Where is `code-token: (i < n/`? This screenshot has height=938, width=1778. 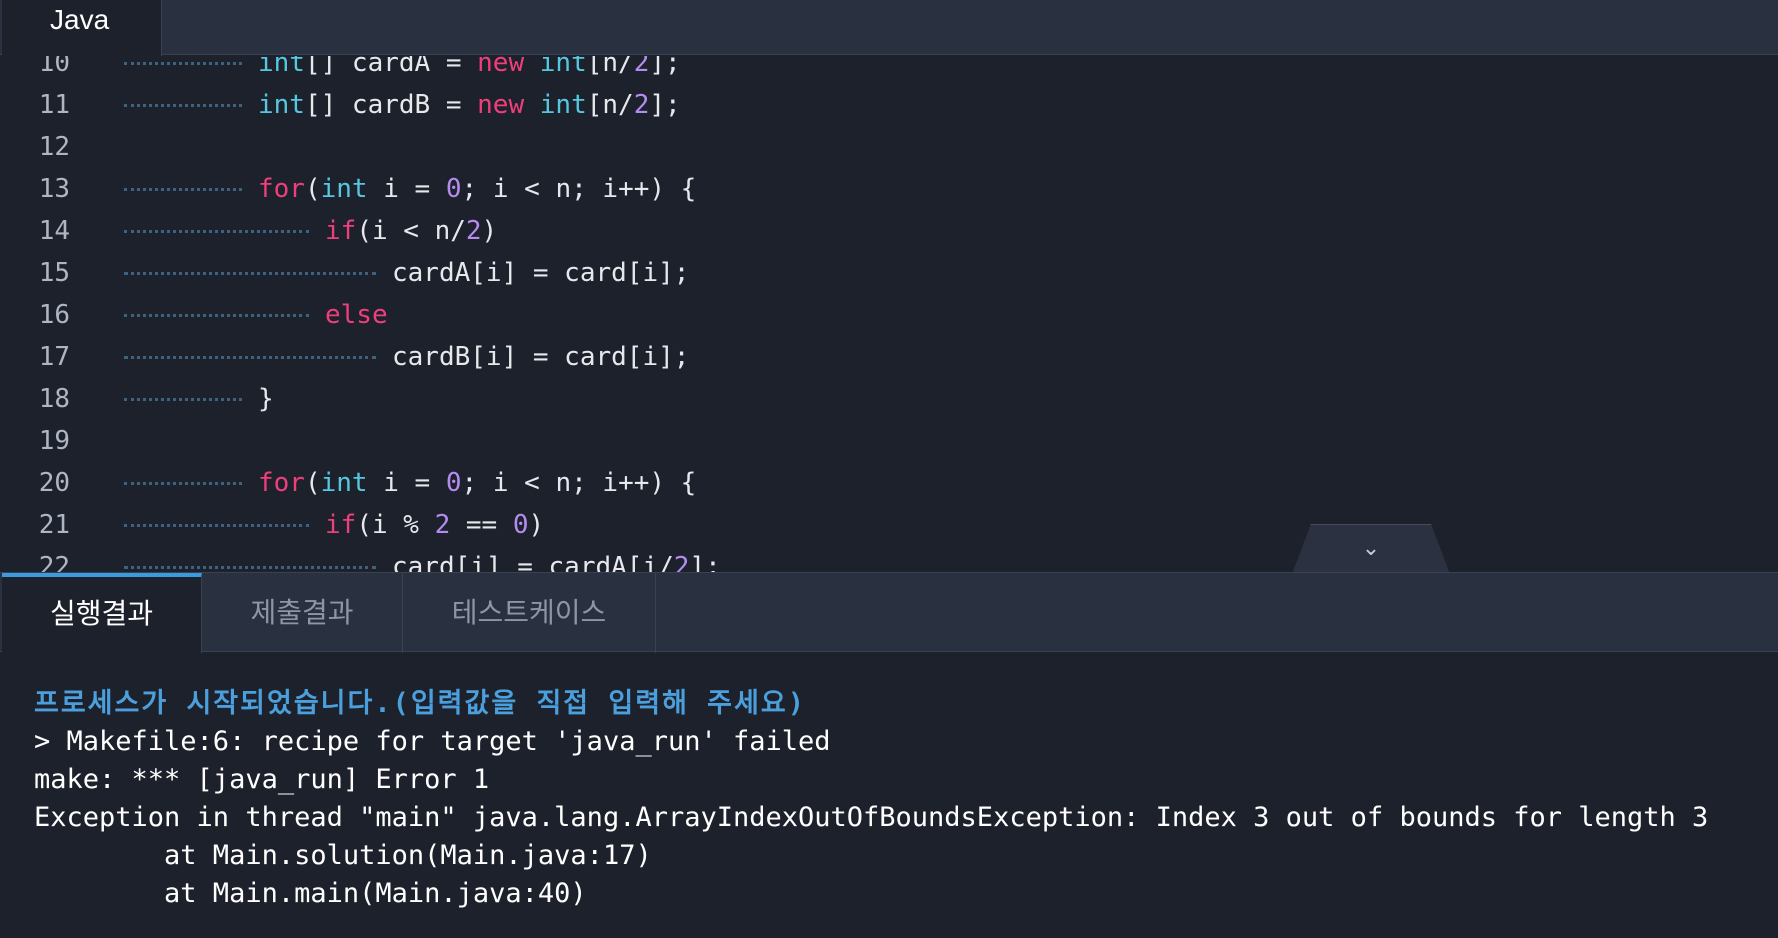
code-token: (i < n/ is located at coordinates (411, 231).